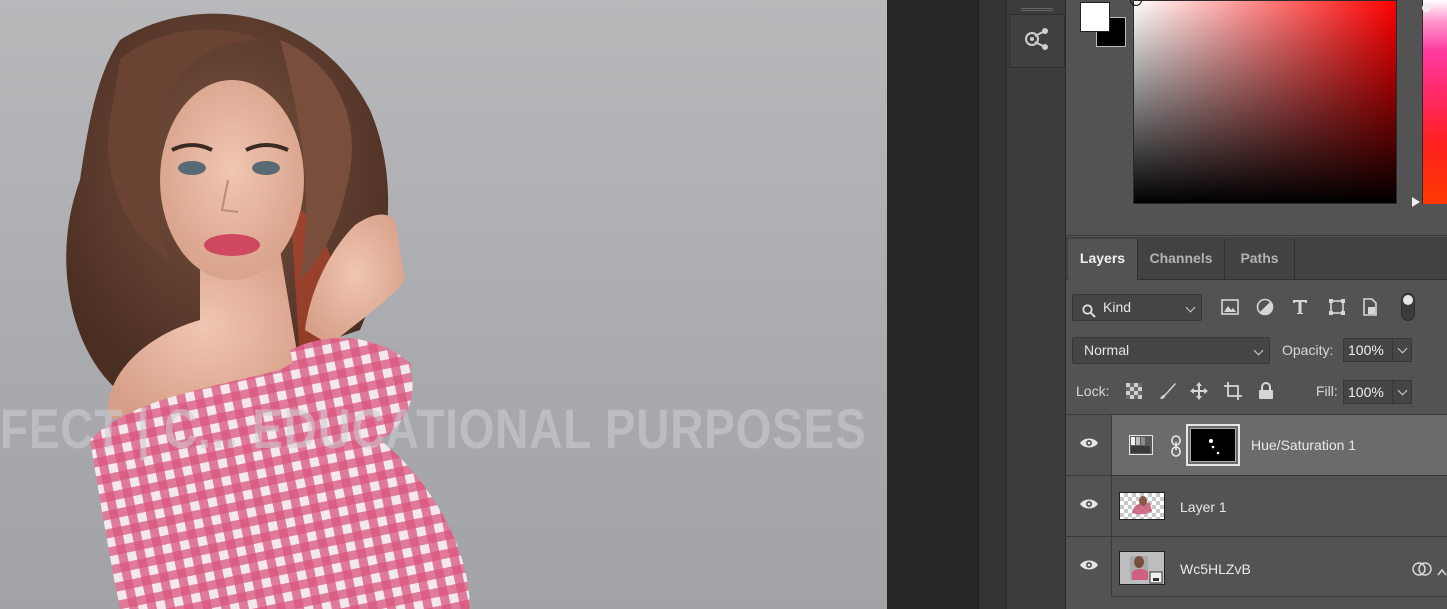 The width and height of the screenshot is (1447, 609). I want to click on fill-label: Fill:, so click(1327, 391).